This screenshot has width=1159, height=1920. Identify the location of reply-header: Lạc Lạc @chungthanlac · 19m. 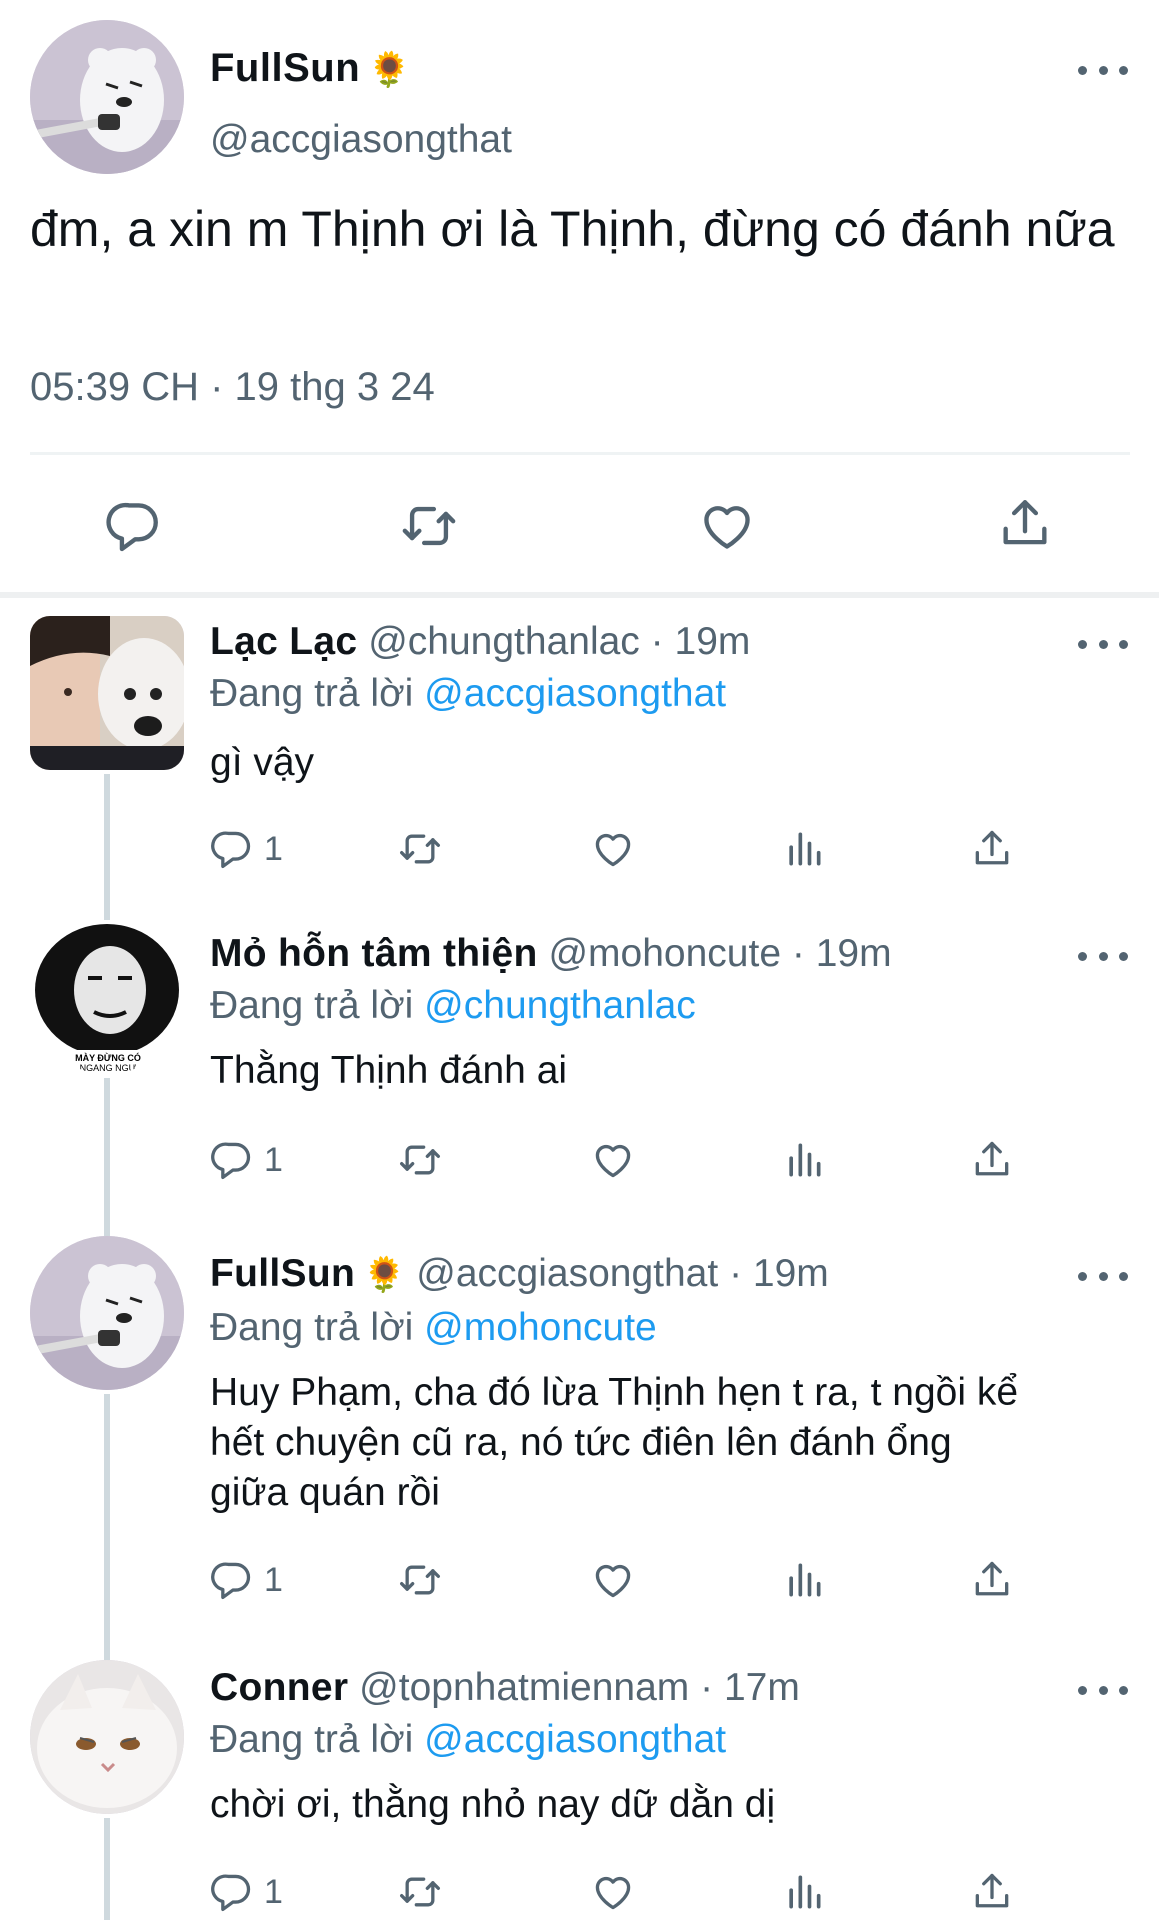
(480, 642).